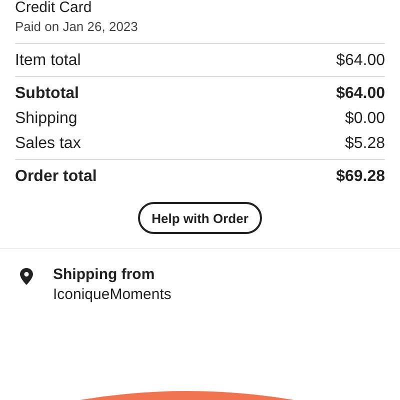 The height and width of the screenshot is (400, 400). What do you see at coordinates (364, 119) in the screenshot?
I see `summary-amount: $0.00` at bounding box center [364, 119].